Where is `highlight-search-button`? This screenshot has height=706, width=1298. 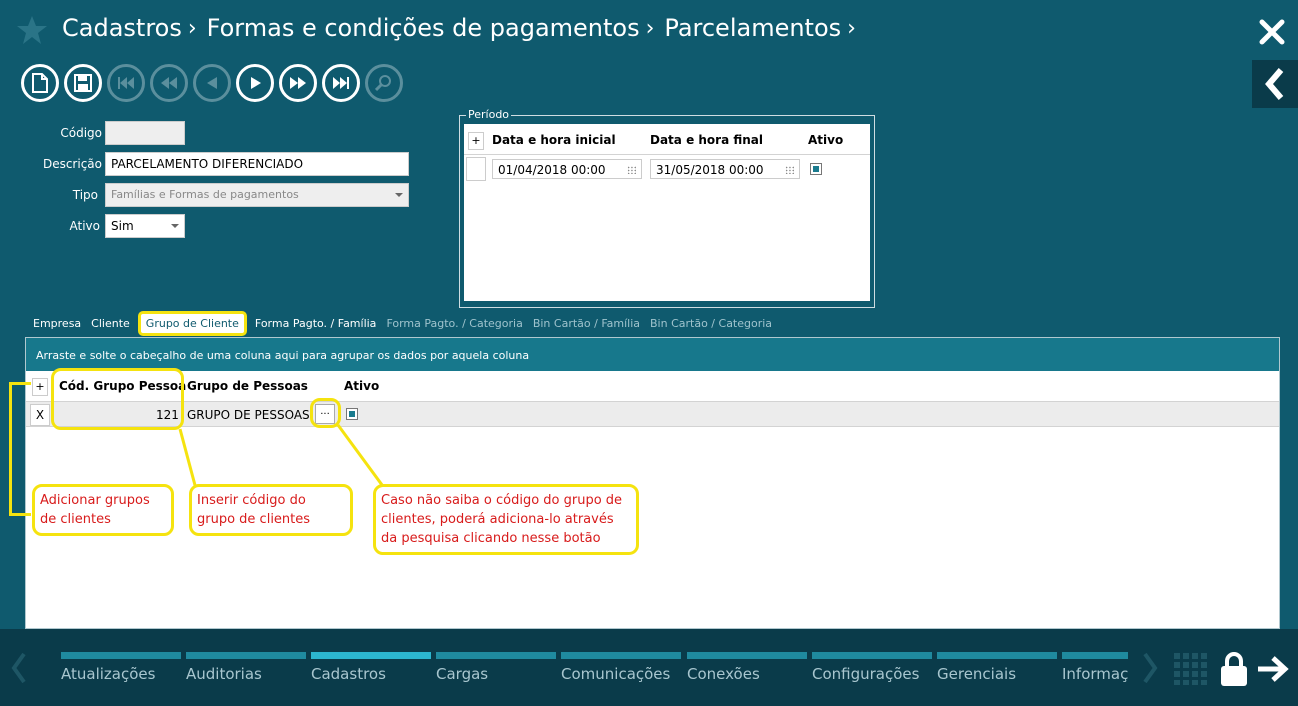 highlight-search-button is located at coordinates (325, 413).